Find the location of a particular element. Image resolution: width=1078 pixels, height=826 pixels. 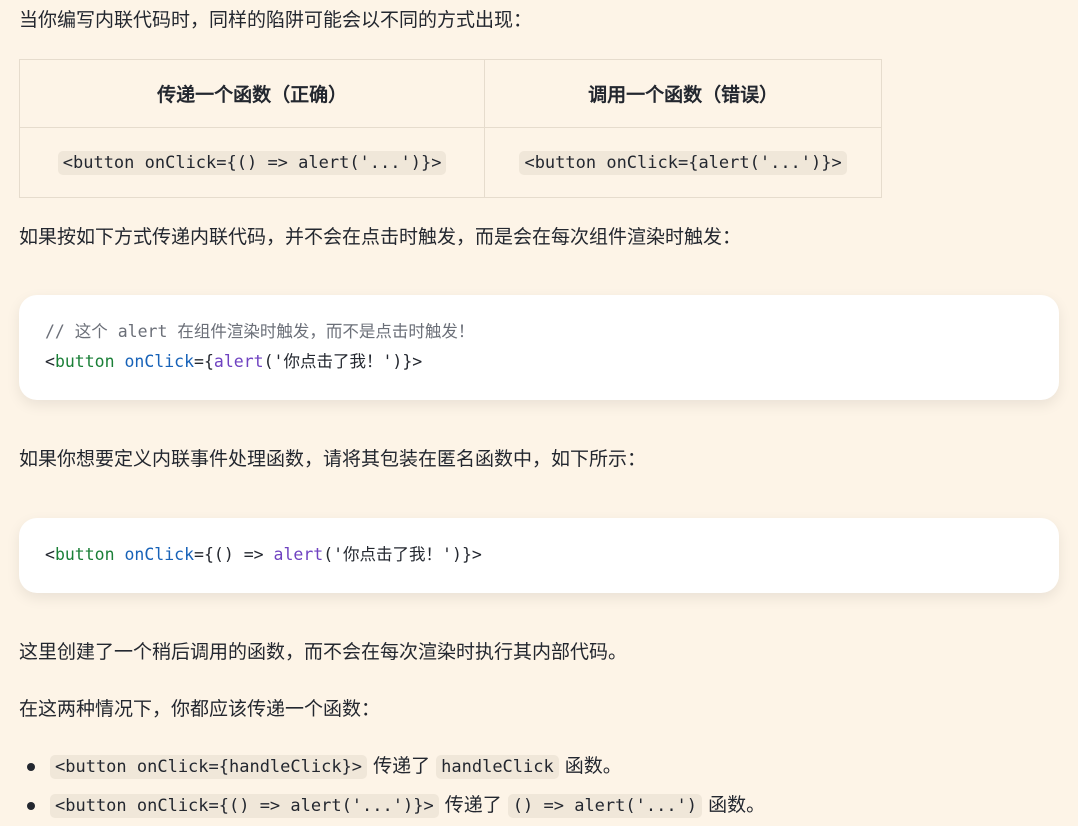

code-line: <button onClick={() => alert('你点击了我！')}> is located at coordinates (263, 554).